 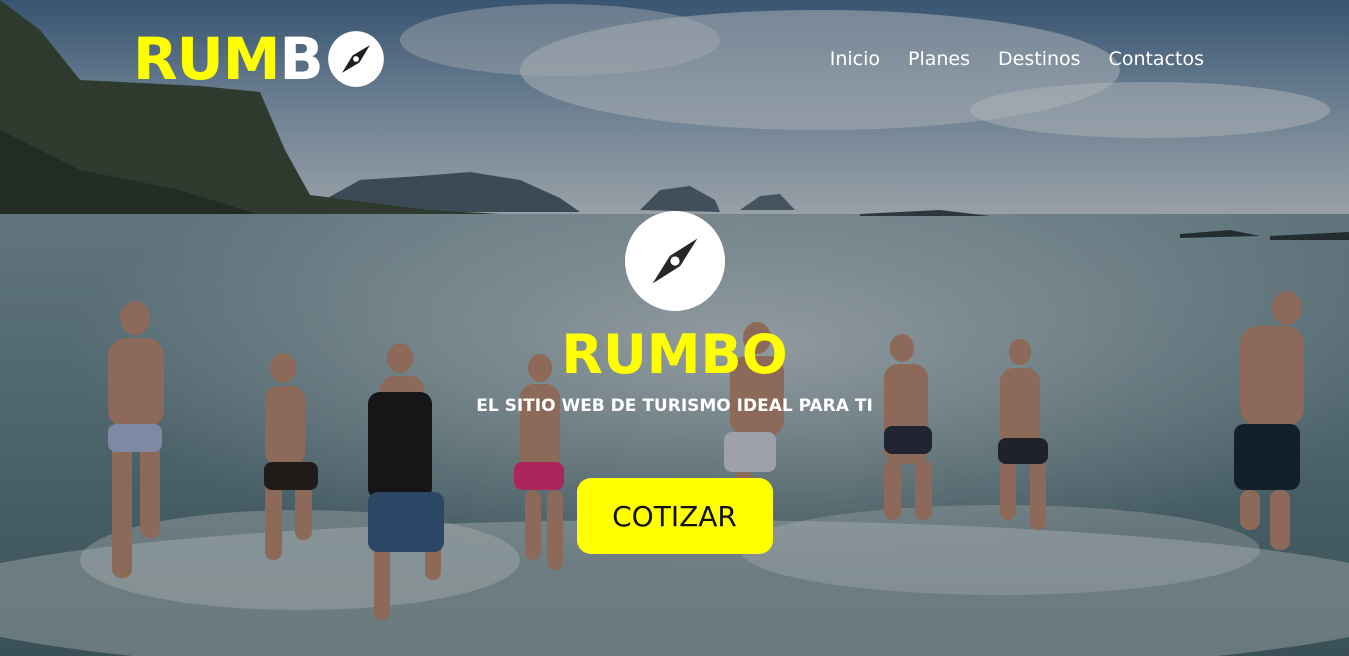 I want to click on logo-text-white: B, so click(x=301, y=59).